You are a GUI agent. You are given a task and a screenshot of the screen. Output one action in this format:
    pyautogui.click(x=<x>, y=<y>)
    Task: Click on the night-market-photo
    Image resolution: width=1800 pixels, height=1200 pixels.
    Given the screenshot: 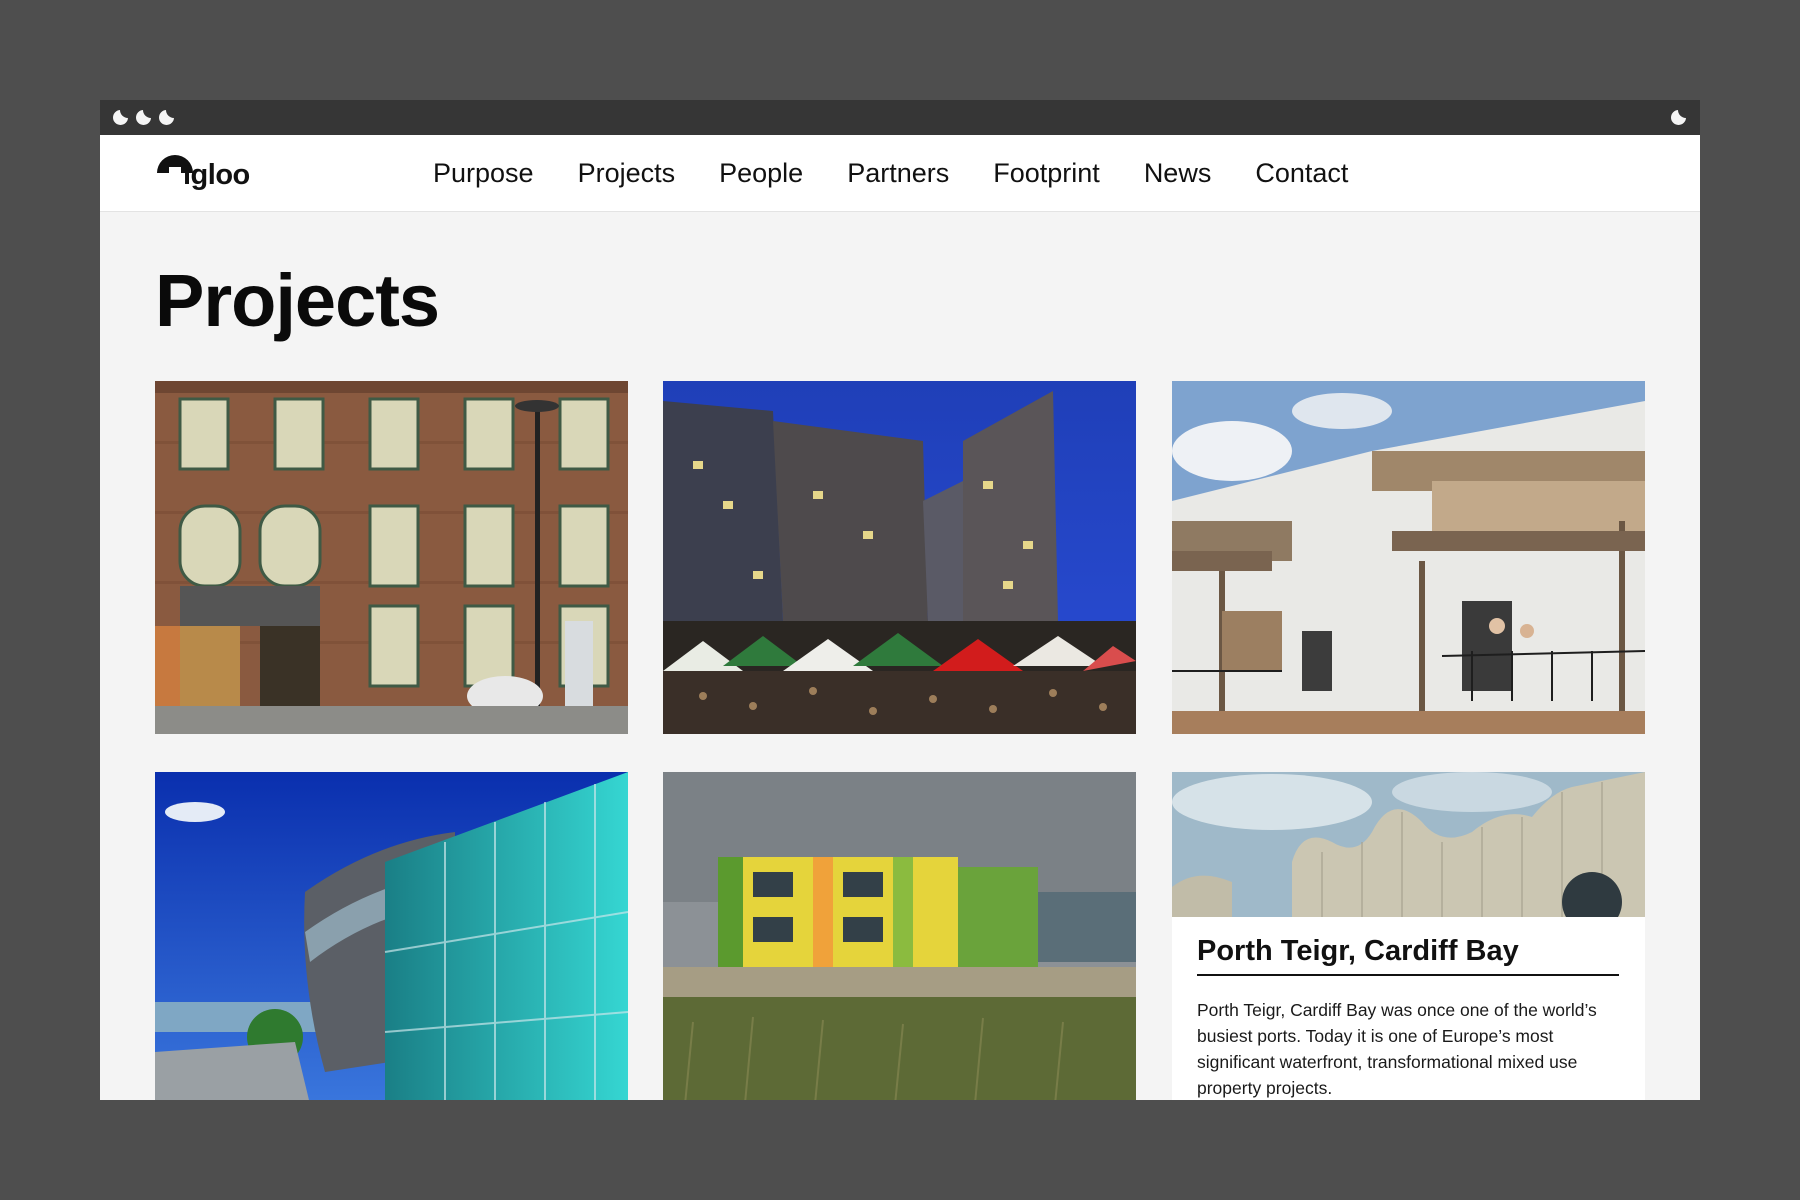 What is the action you would take?
    pyautogui.click(x=899, y=557)
    